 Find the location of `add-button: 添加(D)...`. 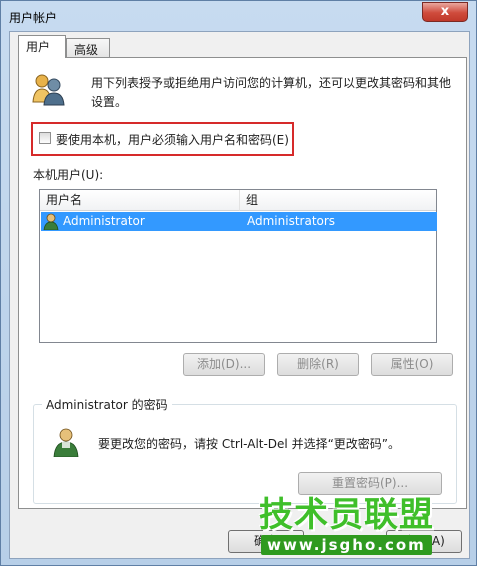

add-button: 添加(D)... is located at coordinates (224, 364).